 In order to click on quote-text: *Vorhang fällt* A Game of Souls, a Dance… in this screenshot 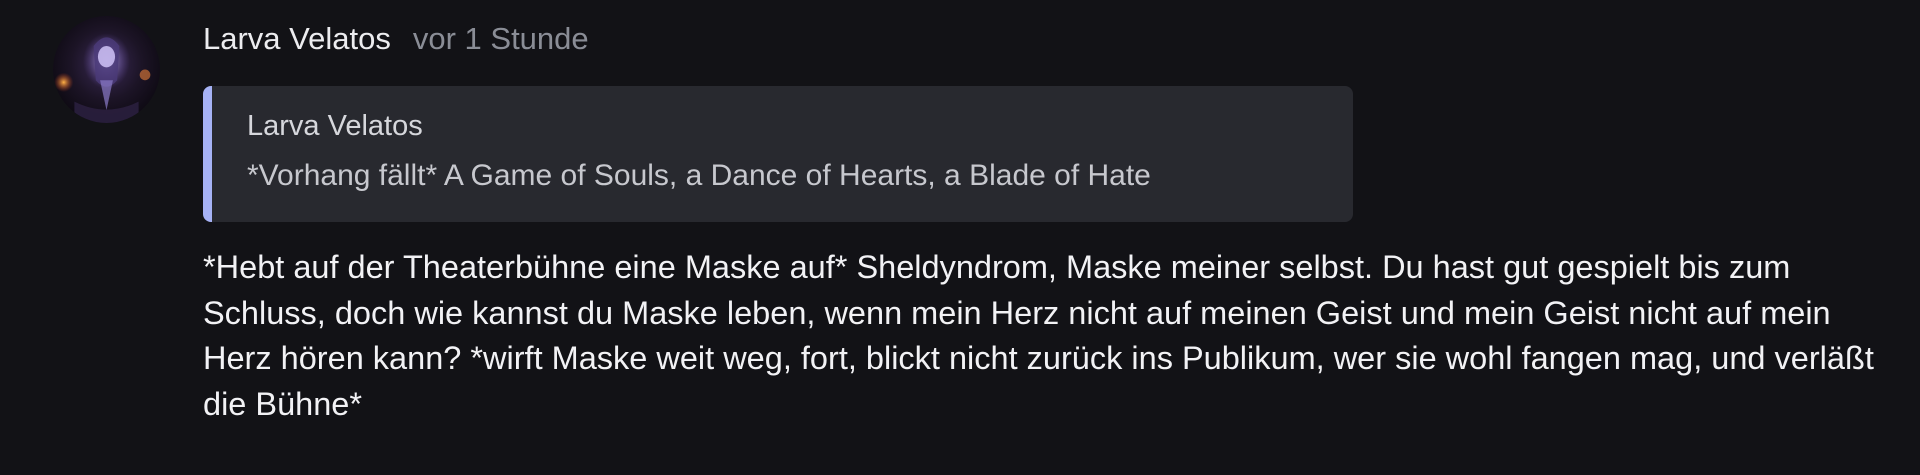, I will do `click(699, 175)`.